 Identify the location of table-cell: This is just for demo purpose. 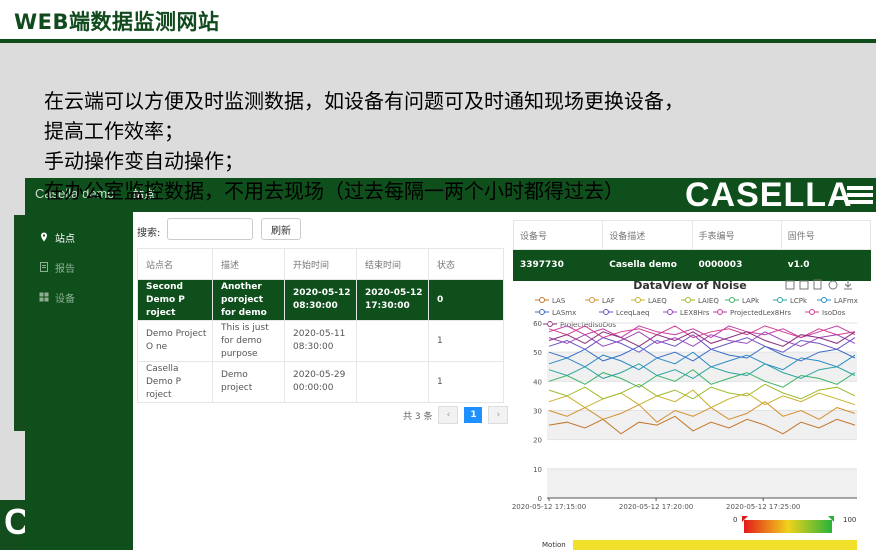
(248, 341).